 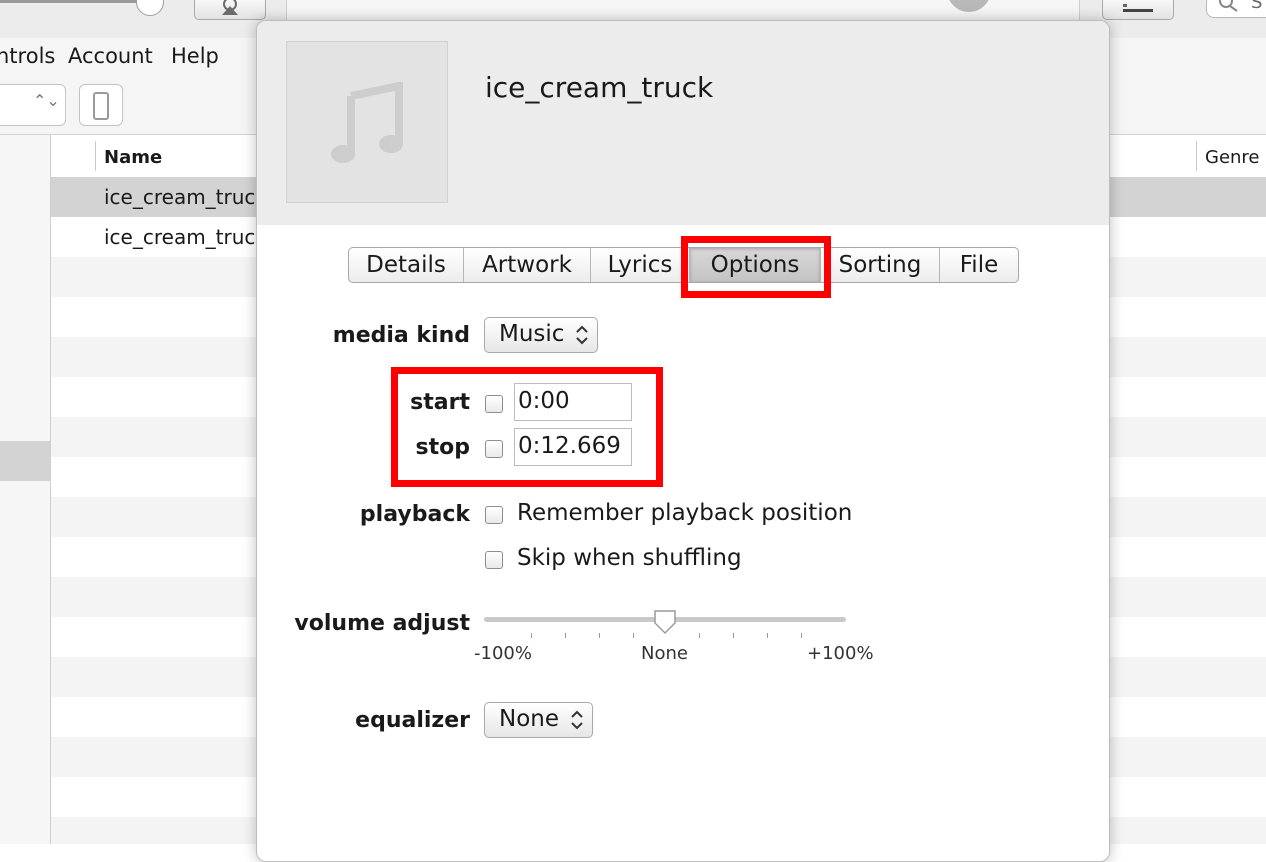 I want to click on skip-shuffling-label: Skip when shuffling, so click(x=629, y=558).